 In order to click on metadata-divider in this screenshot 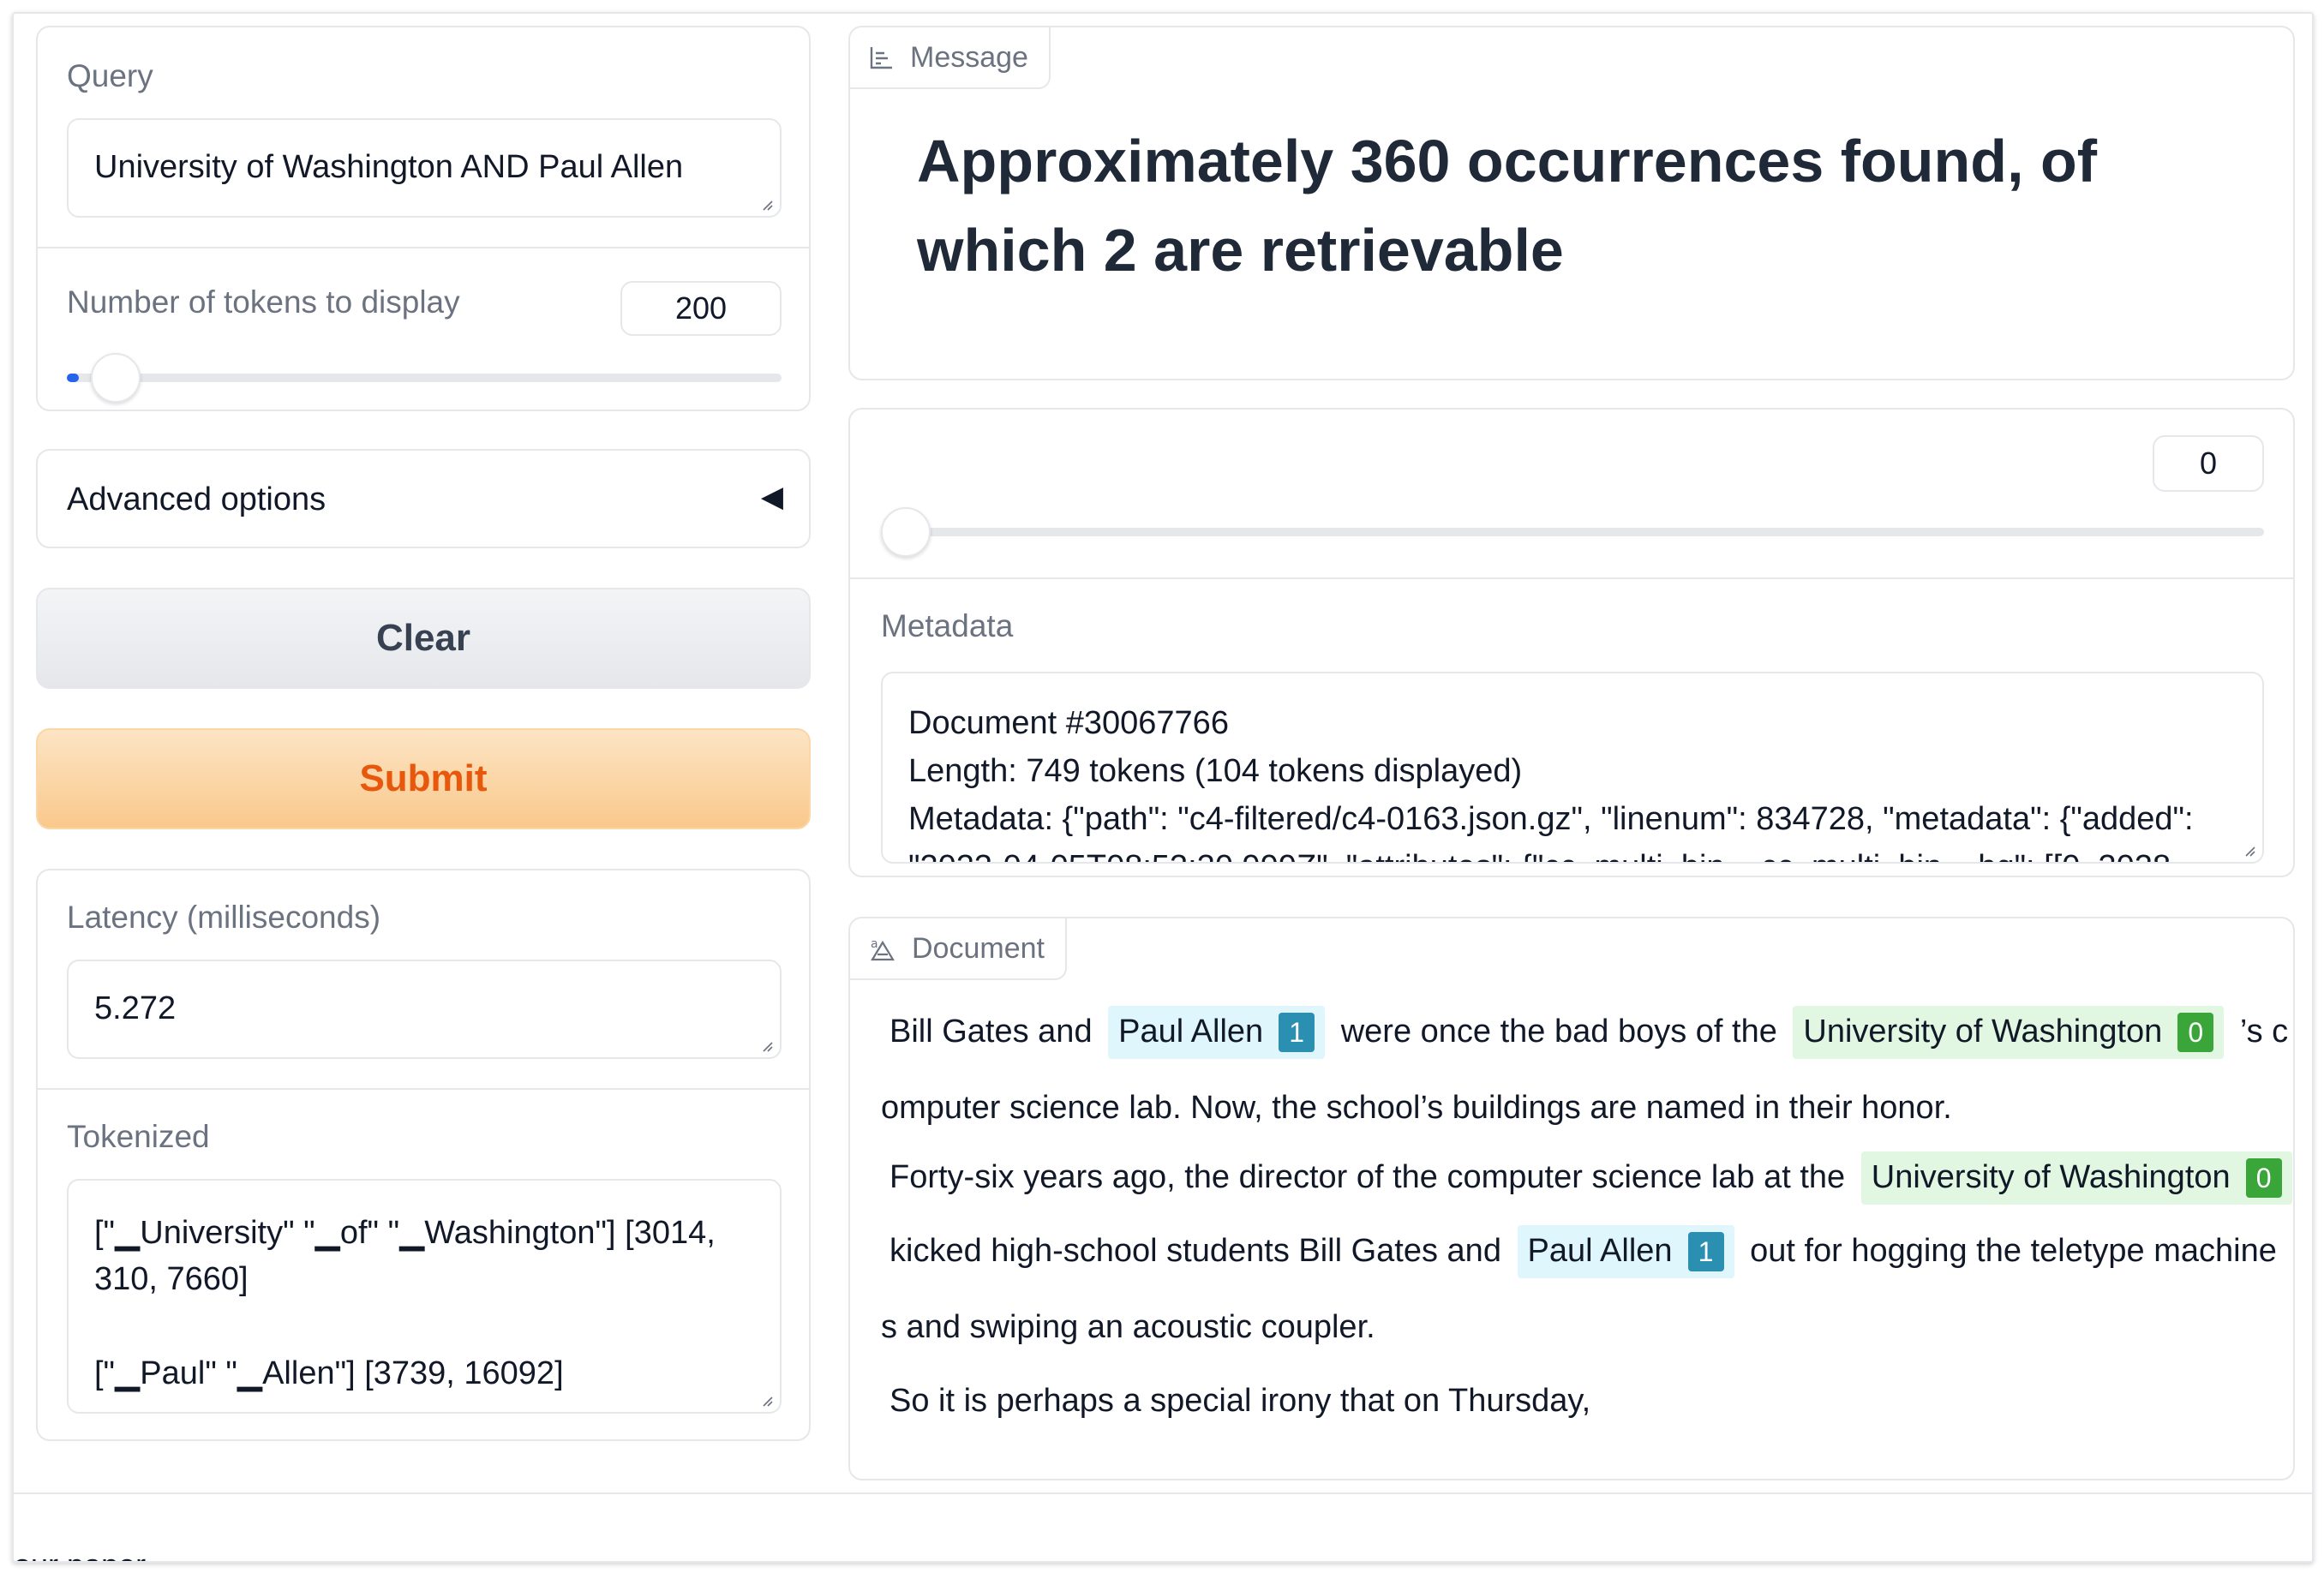, I will do `click(1571, 578)`.